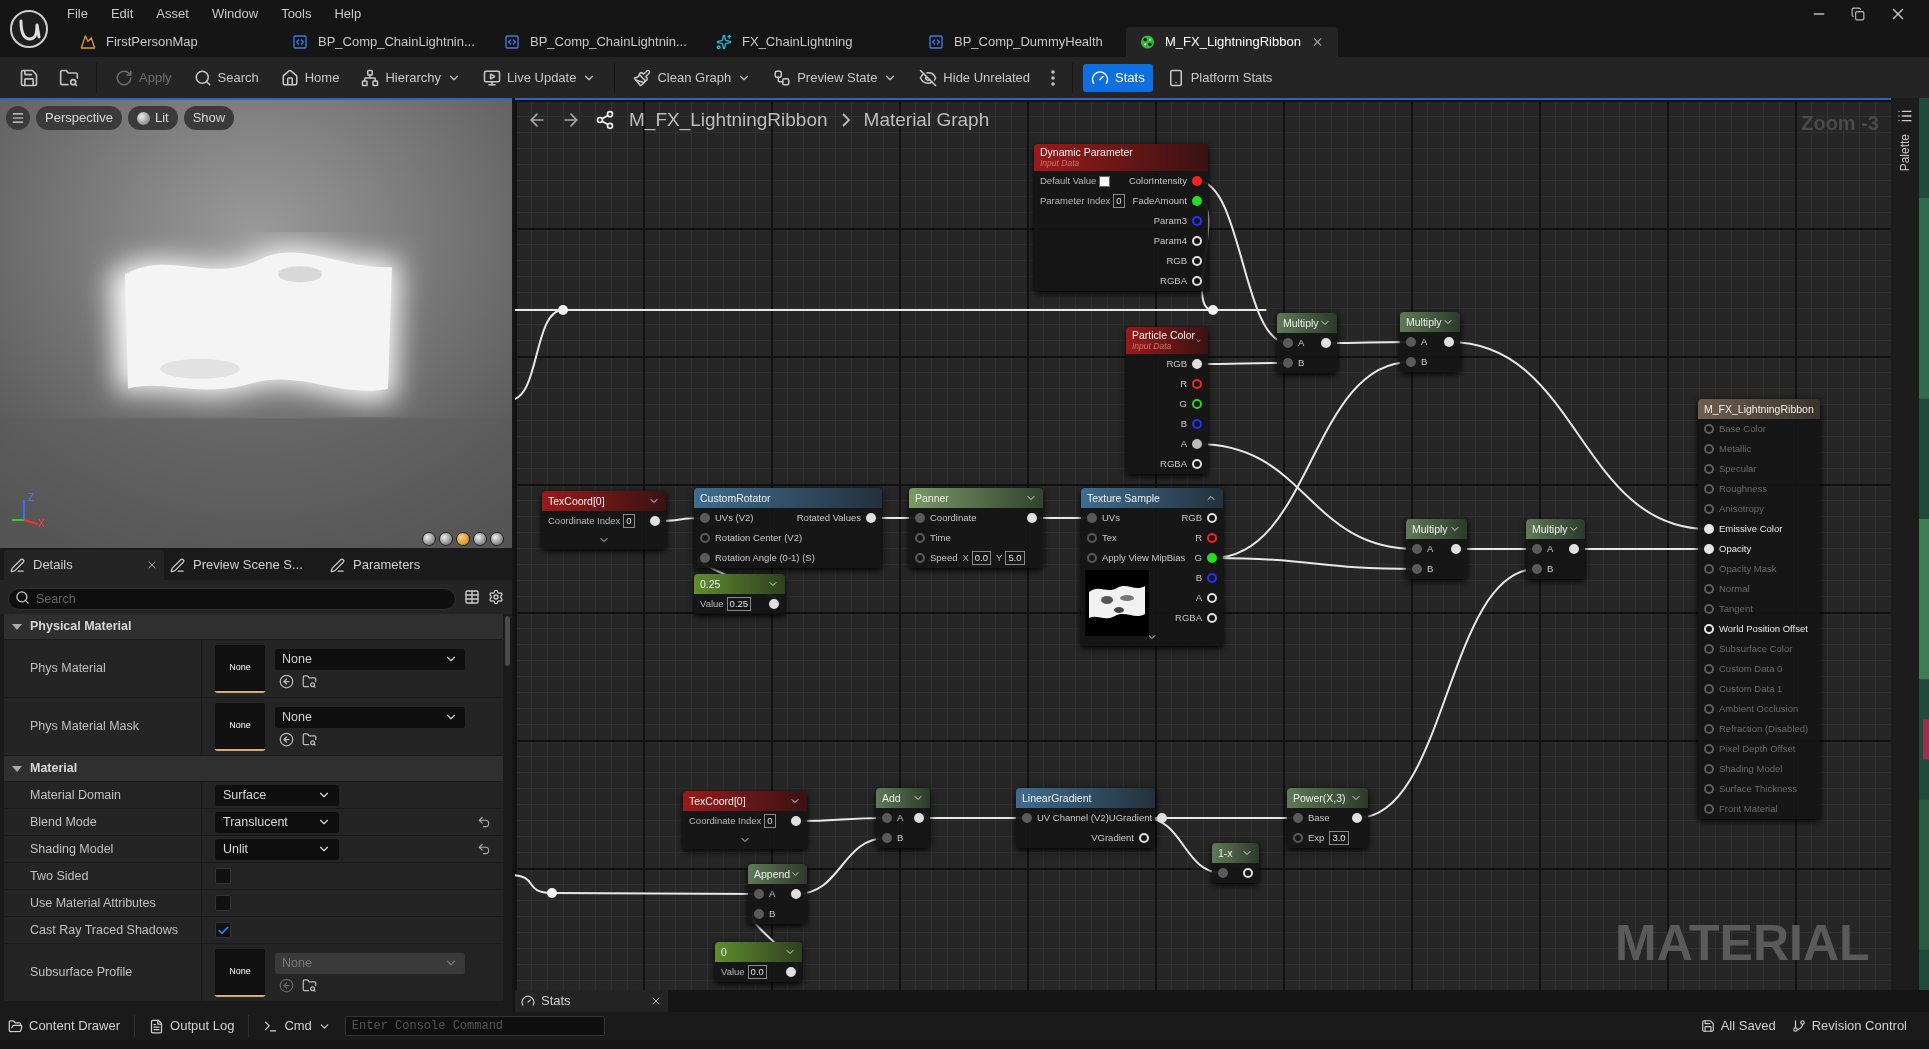 The width and height of the screenshot is (1929, 1049). I want to click on graph-node: Texture Sample UVs RGB Tex R Apply View MipBias G B A RGBA, so click(1152, 567).